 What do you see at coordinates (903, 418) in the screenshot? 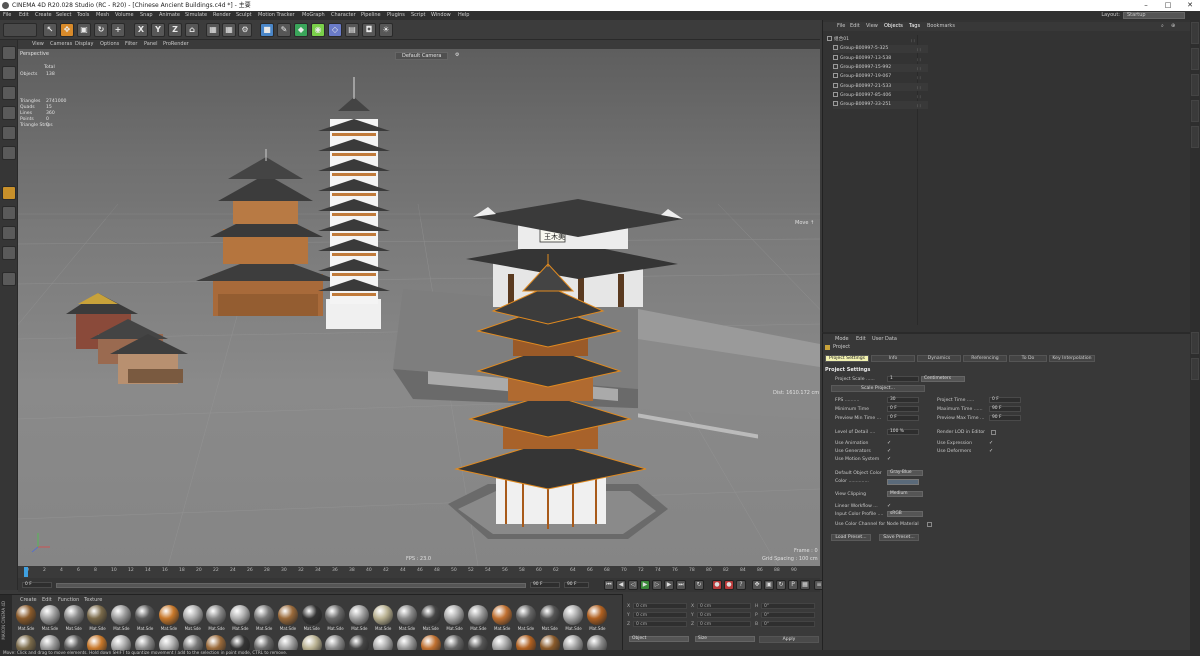
I see `preview-min-field: 0 F` at bounding box center [903, 418].